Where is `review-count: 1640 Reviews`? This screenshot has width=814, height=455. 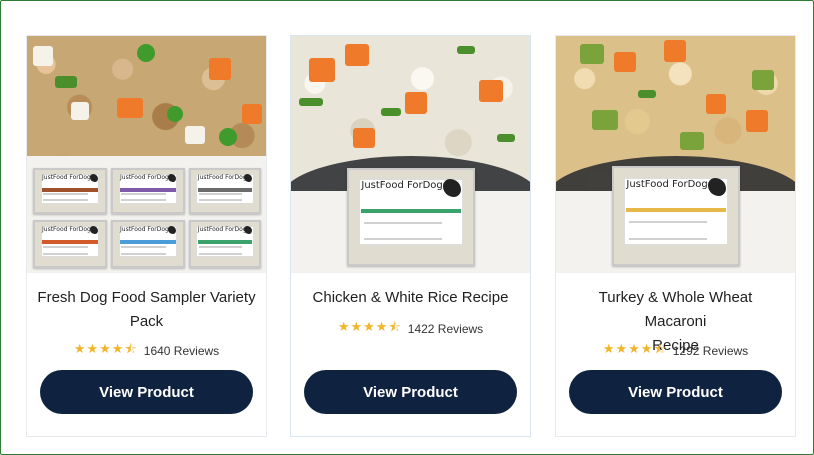 review-count: 1640 Reviews is located at coordinates (181, 351).